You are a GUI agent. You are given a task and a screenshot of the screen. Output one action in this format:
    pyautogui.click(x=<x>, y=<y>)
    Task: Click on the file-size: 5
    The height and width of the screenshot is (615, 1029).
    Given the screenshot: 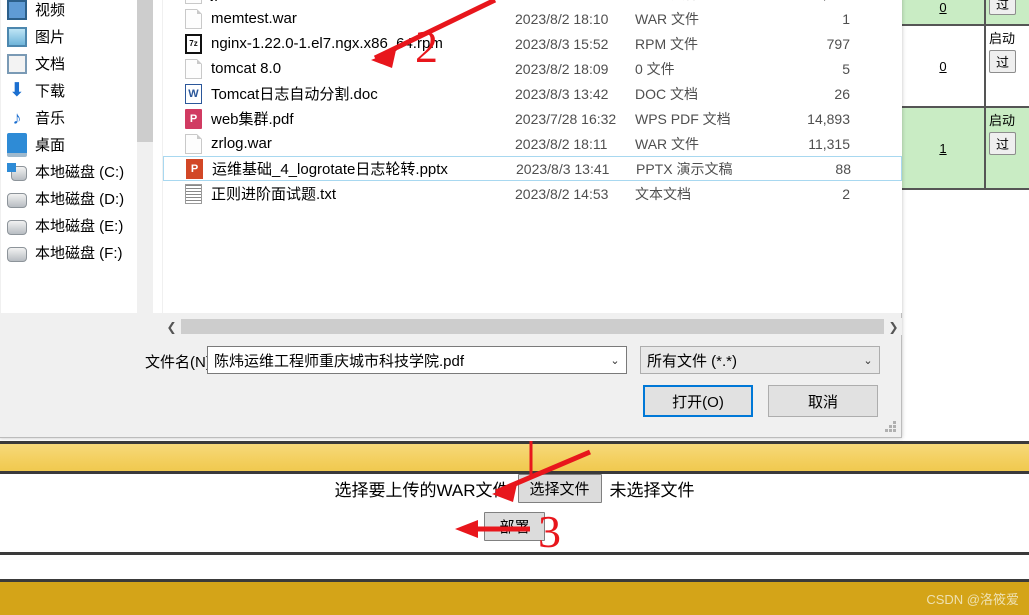 What is the action you would take?
    pyautogui.click(x=846, y=68)
    